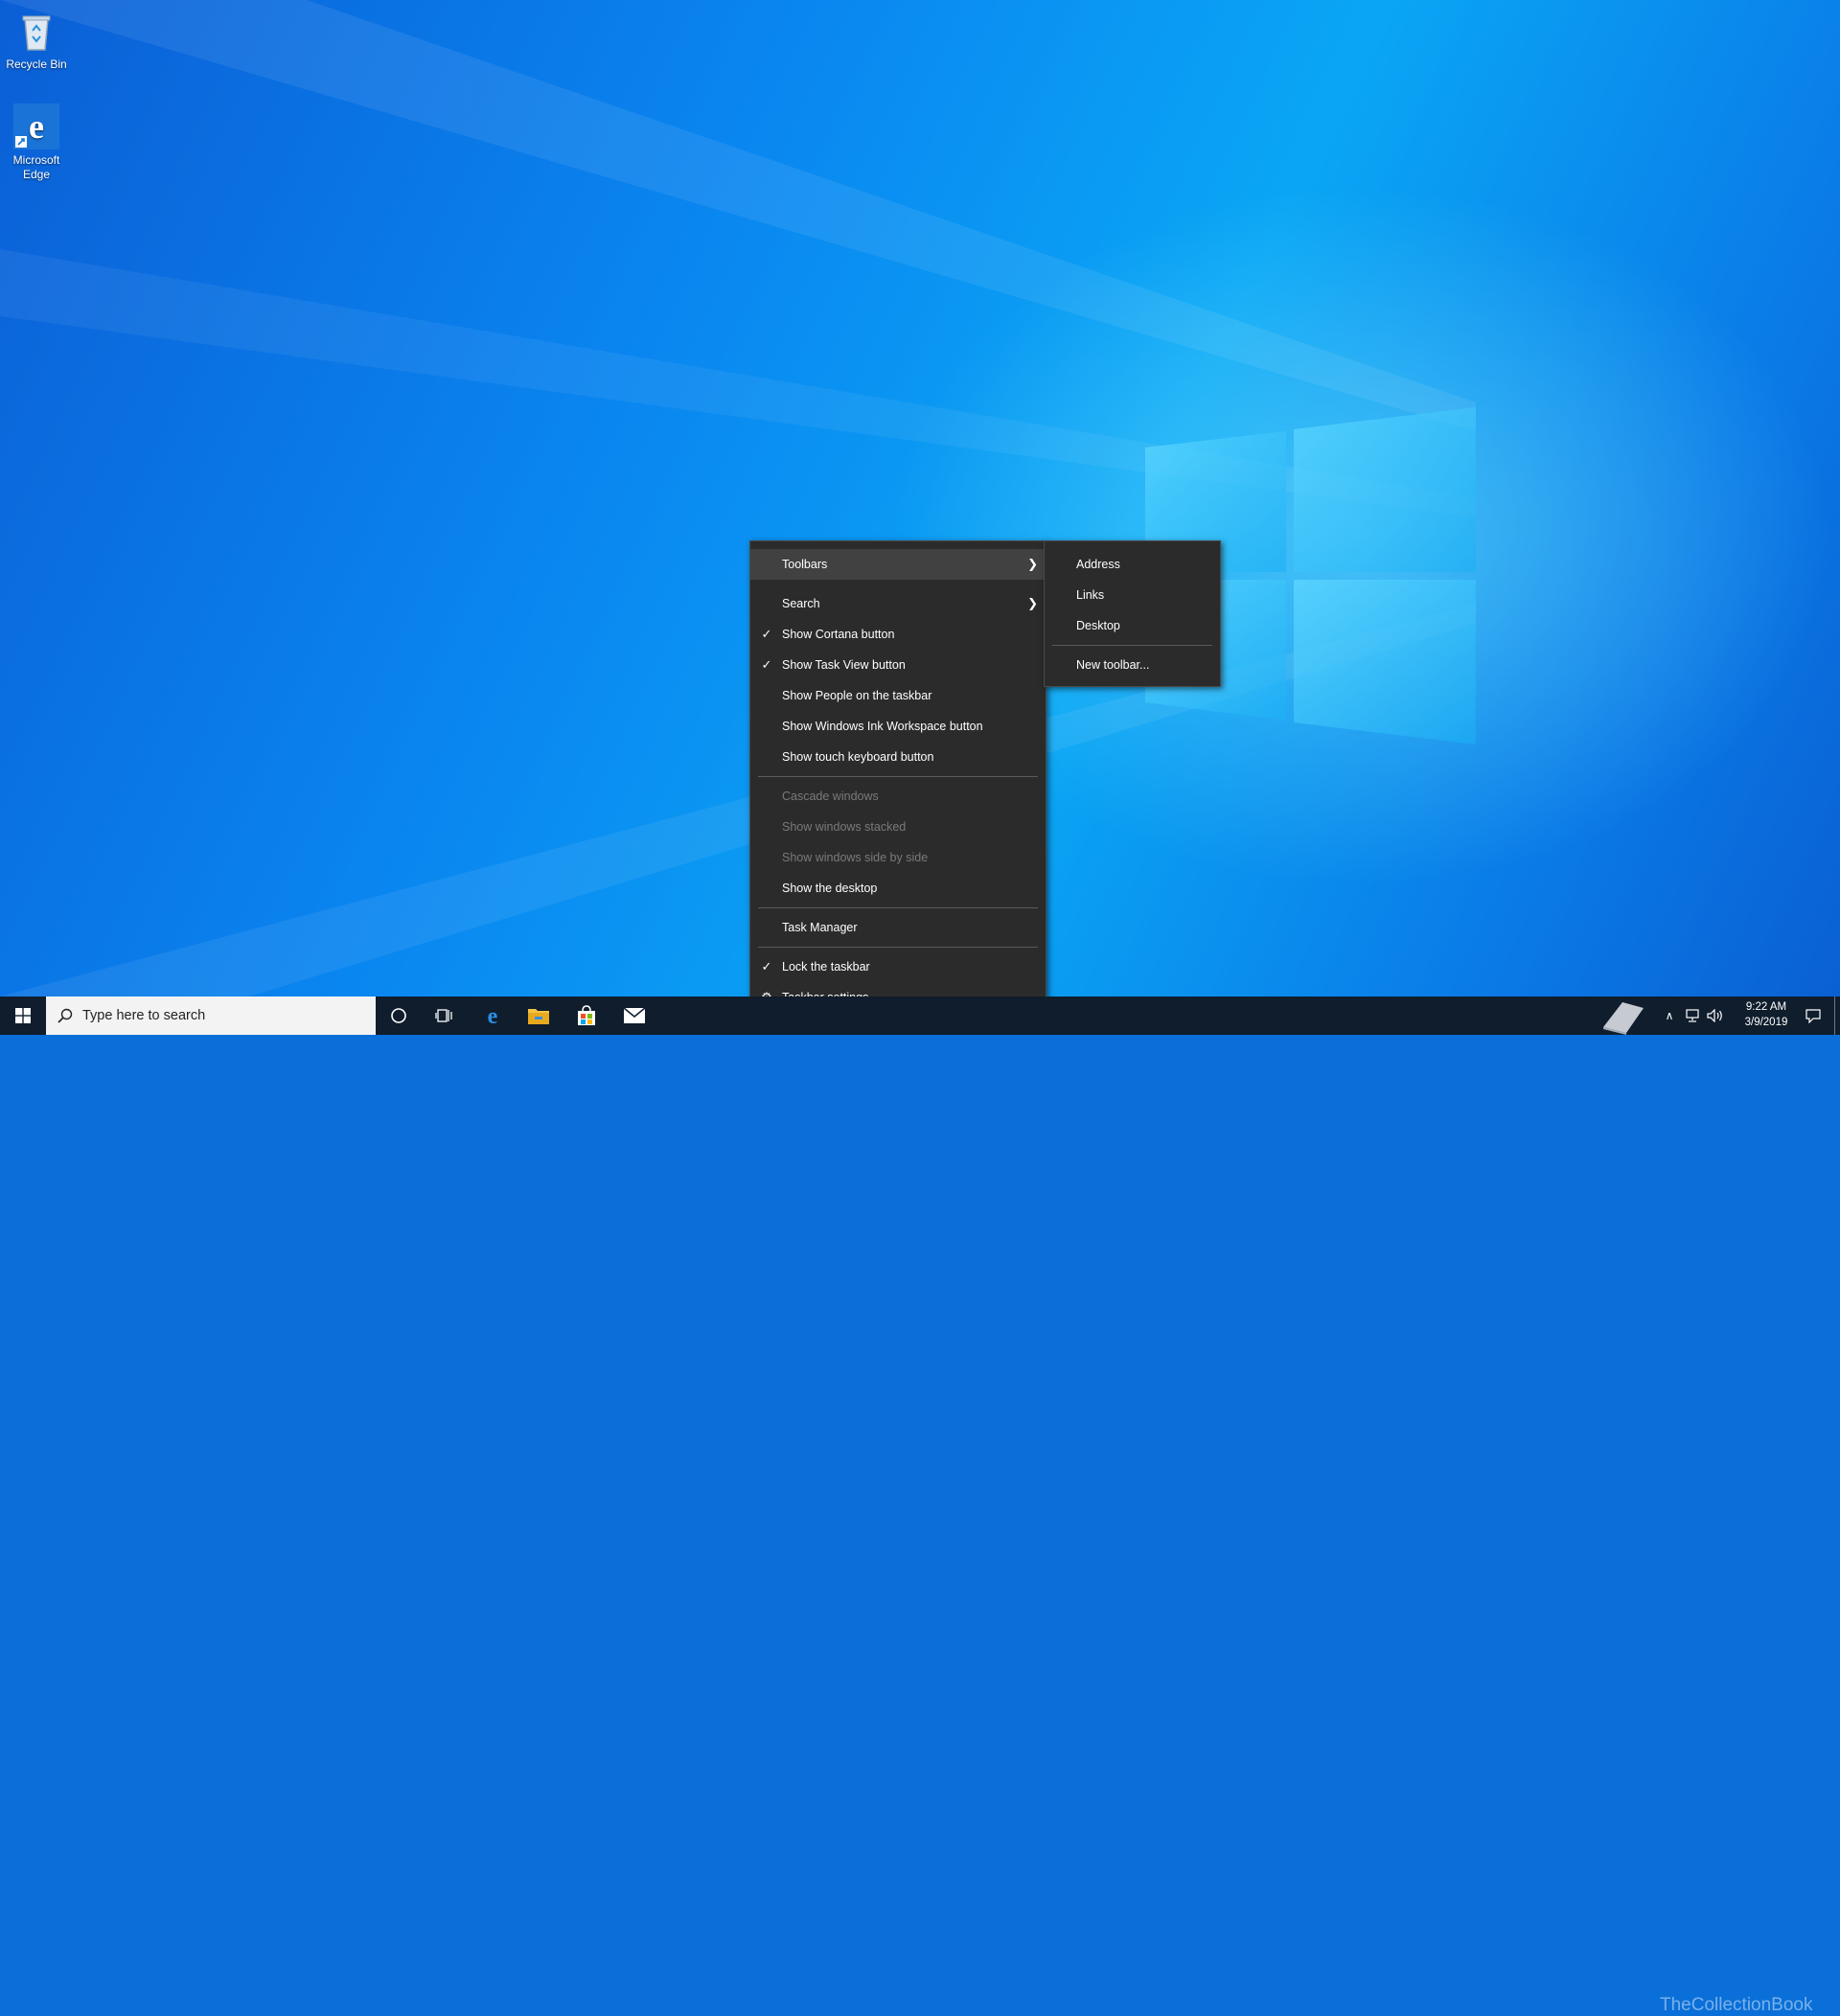 The width and height of the screenshot is (1840, 2016). I want to click on cortana-button, so click(399, 1016).